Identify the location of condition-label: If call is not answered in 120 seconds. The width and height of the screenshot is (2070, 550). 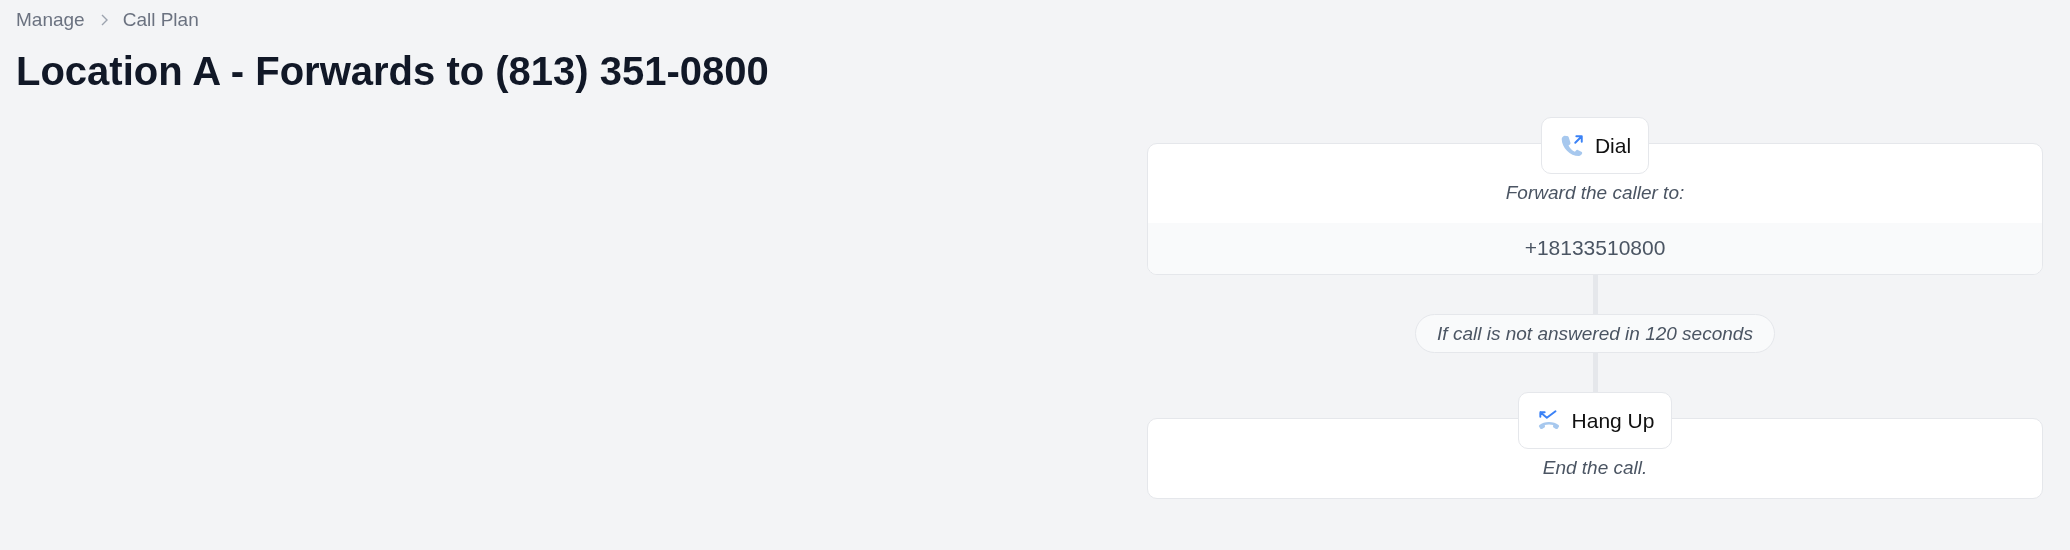
(1595, 333).